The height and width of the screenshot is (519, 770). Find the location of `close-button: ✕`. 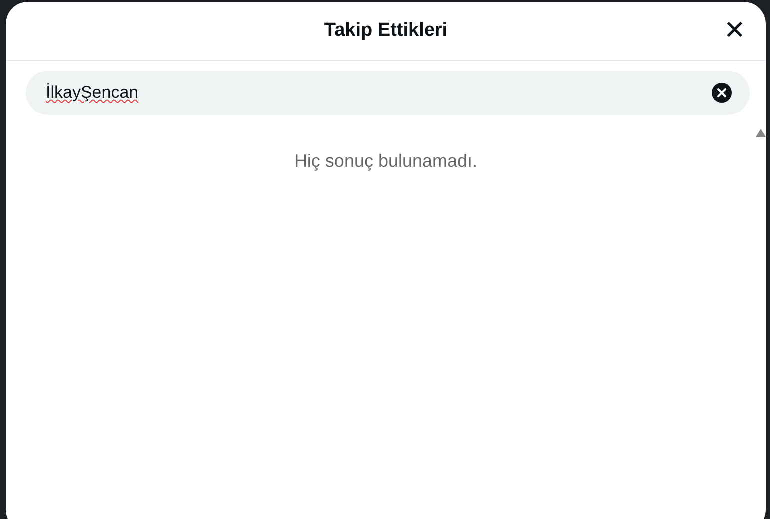

close-button: ✕ is located at coordinates (735, 30).